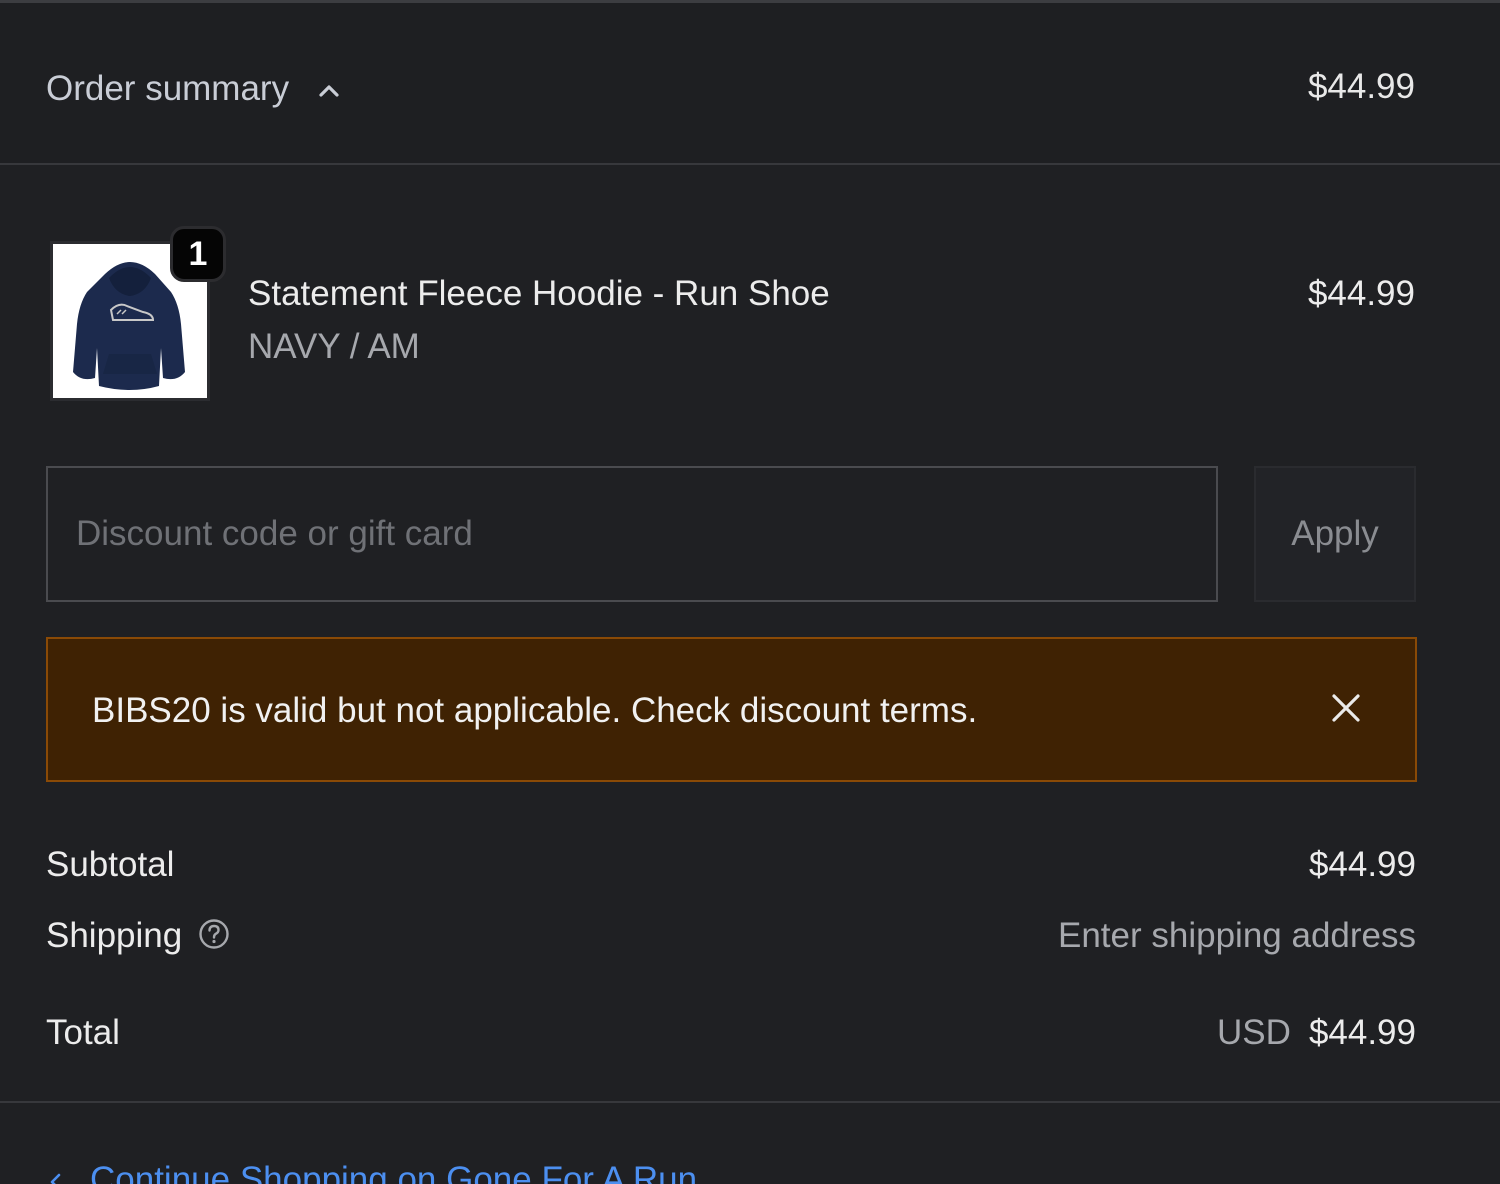 The image size is (1500, 1184). What do you see at coordinates (114, 935) in the screenshot?
I see `shipping-label: Shipping` at bounding box center [114, 935].